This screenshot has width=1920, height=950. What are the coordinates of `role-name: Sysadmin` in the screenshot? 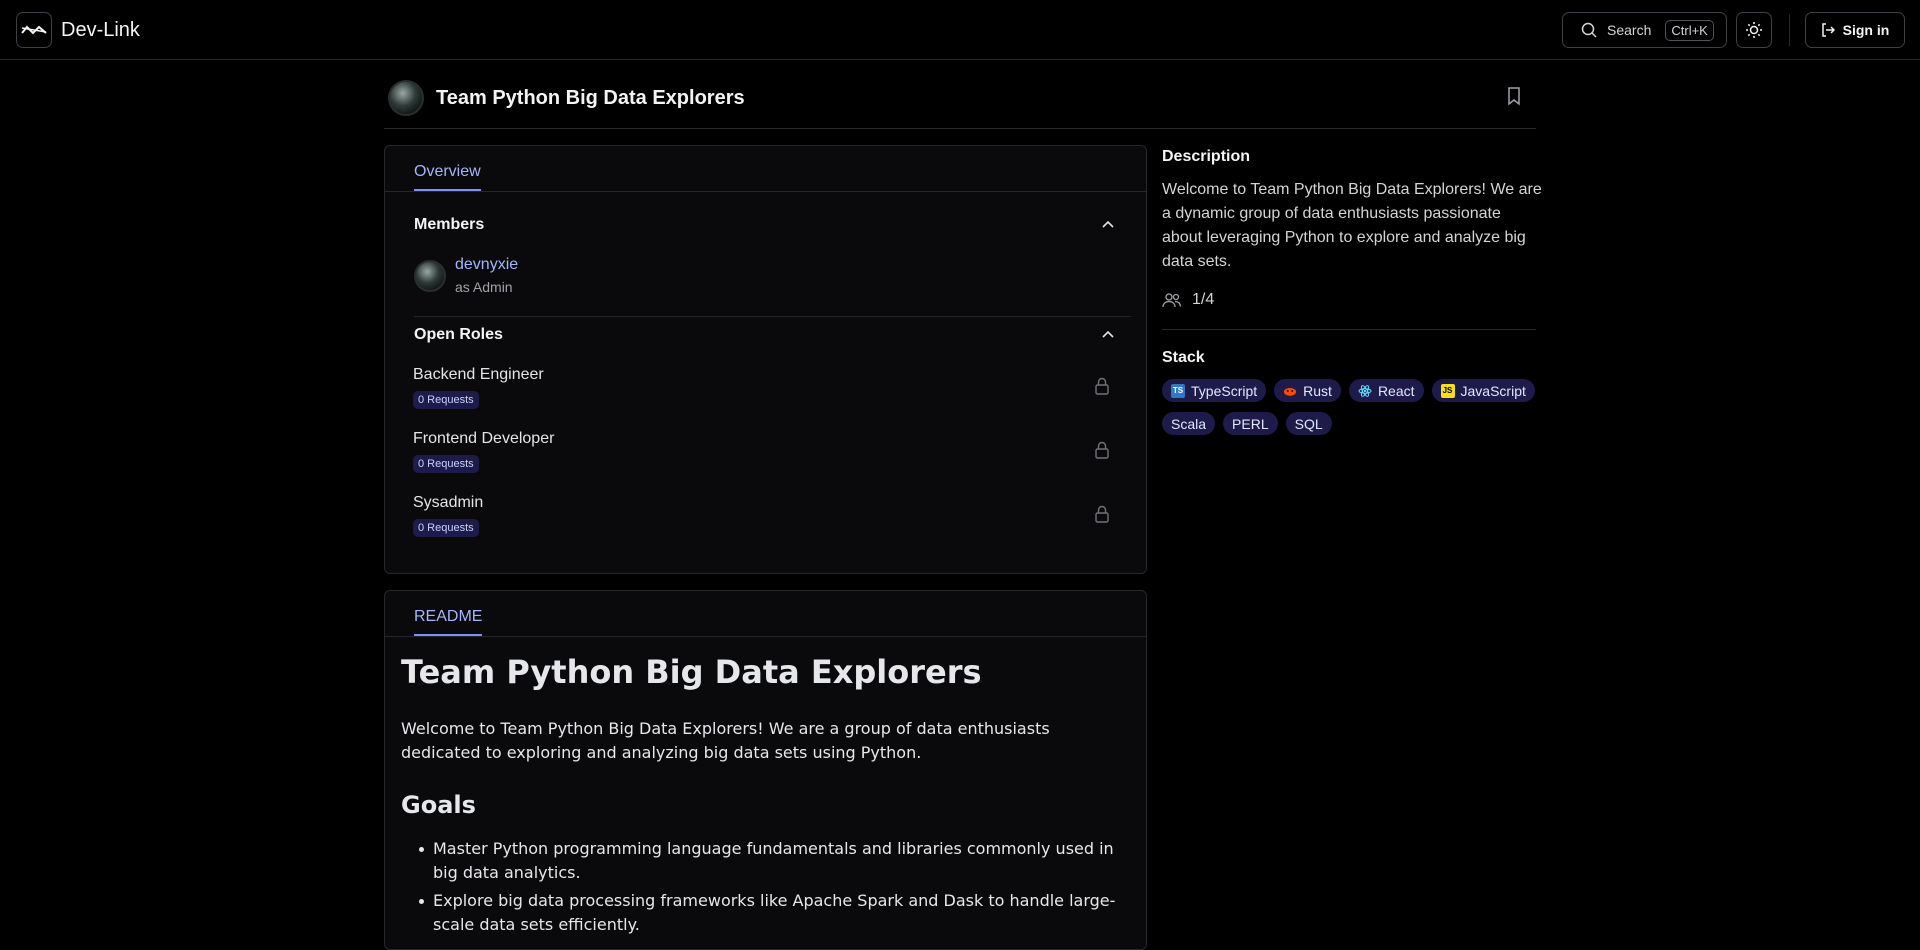 It's located at (448, 502).